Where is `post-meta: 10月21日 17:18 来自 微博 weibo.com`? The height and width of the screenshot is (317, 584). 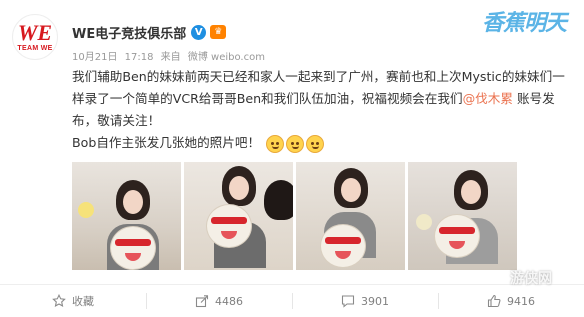
post-meta: 10月21日 17:18 来自 微博 weibo.com is located at coordinates (170, 55).